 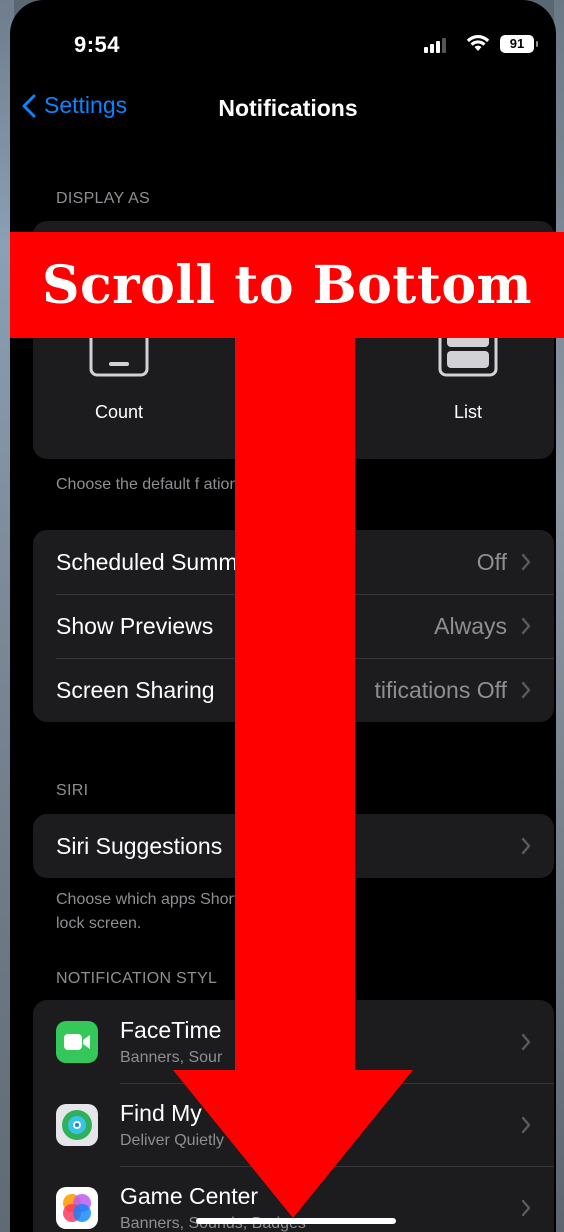 I want to click on banner-text: Scroll to Bottom, so click(x=287, y=285).